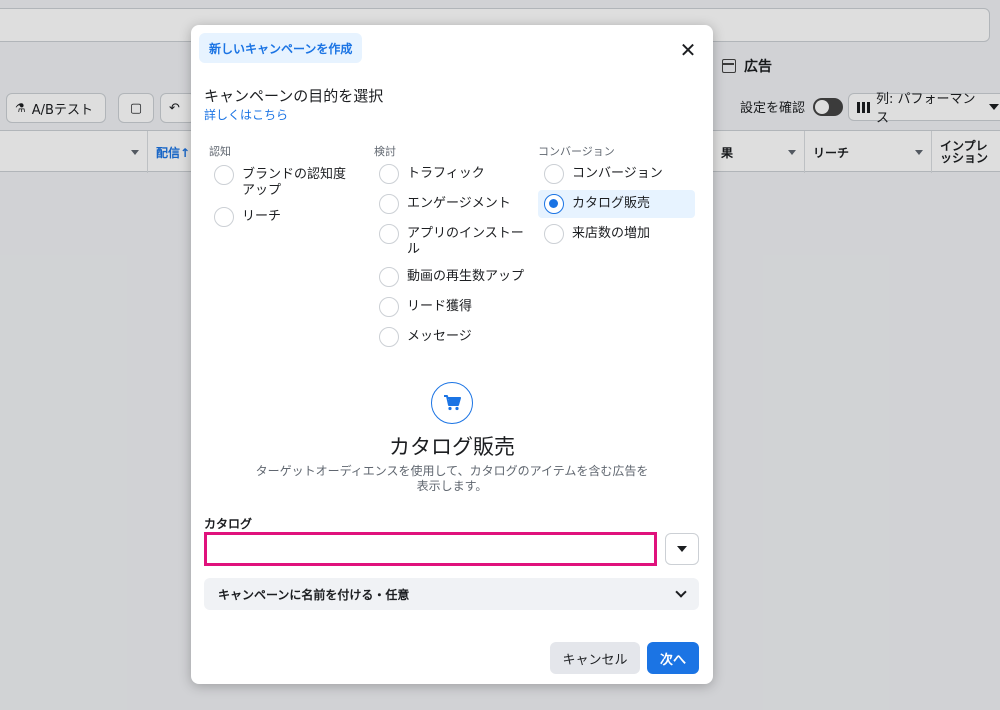  I want to click on objective-option-messages: メッセージ, so click(425, 337).